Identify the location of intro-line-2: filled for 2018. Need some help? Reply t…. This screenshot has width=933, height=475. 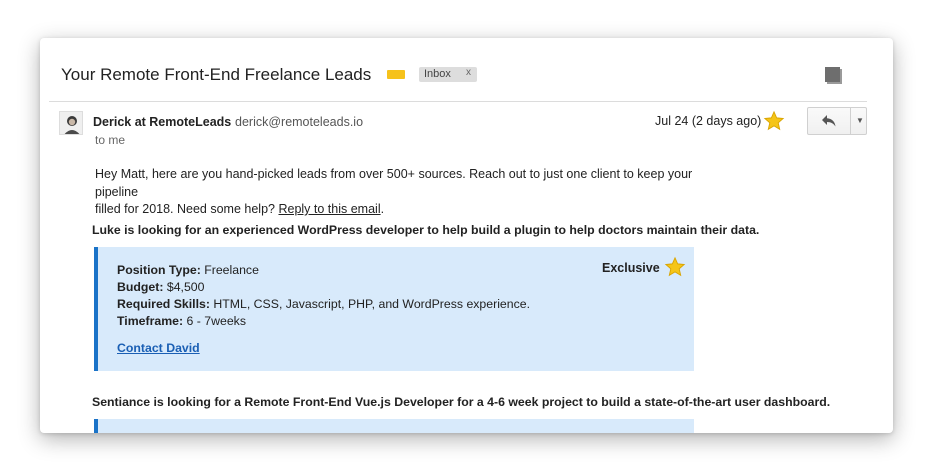
(240, 209).